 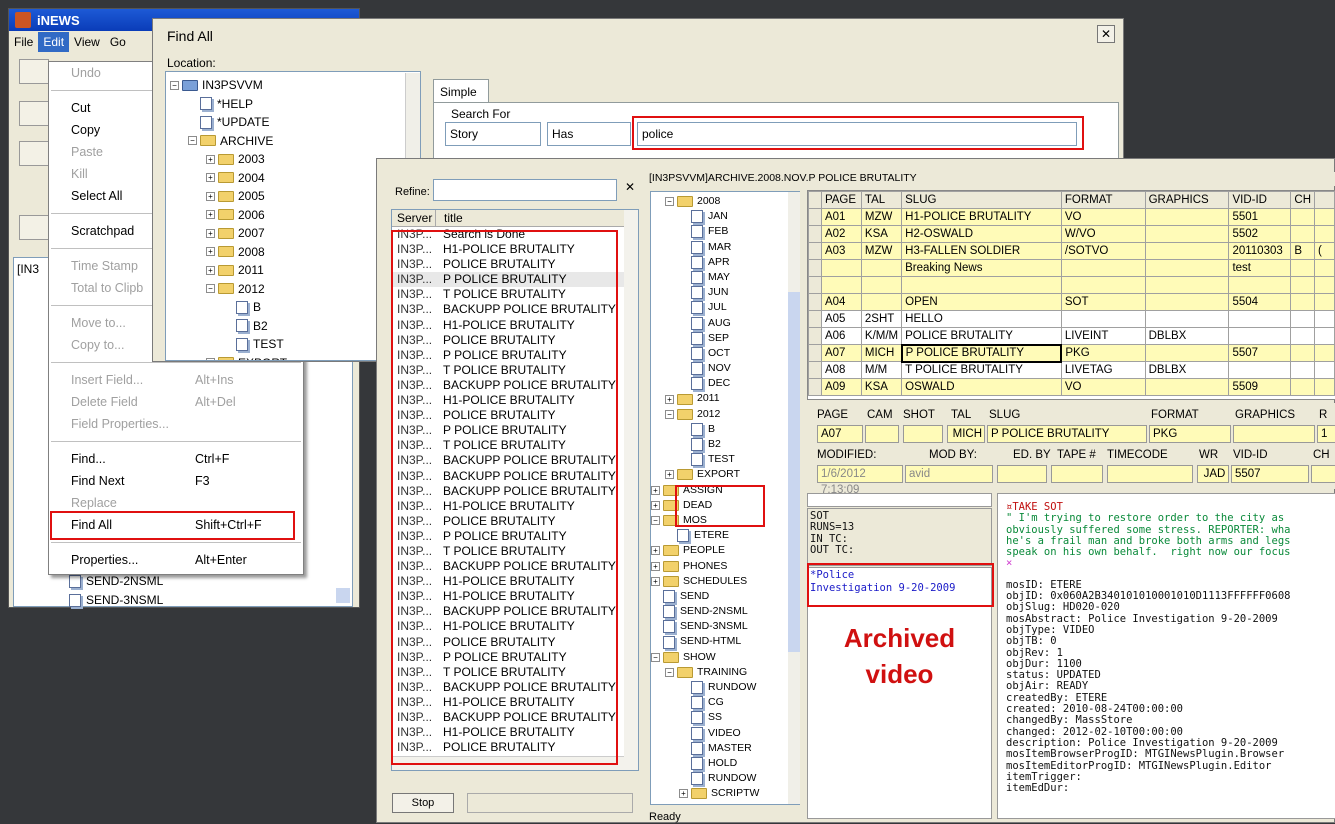 What do you see at coordinates (1103, 234) in the screenshot?
I see `grid-cell: W/VO` at bounding box center [1103, 234].